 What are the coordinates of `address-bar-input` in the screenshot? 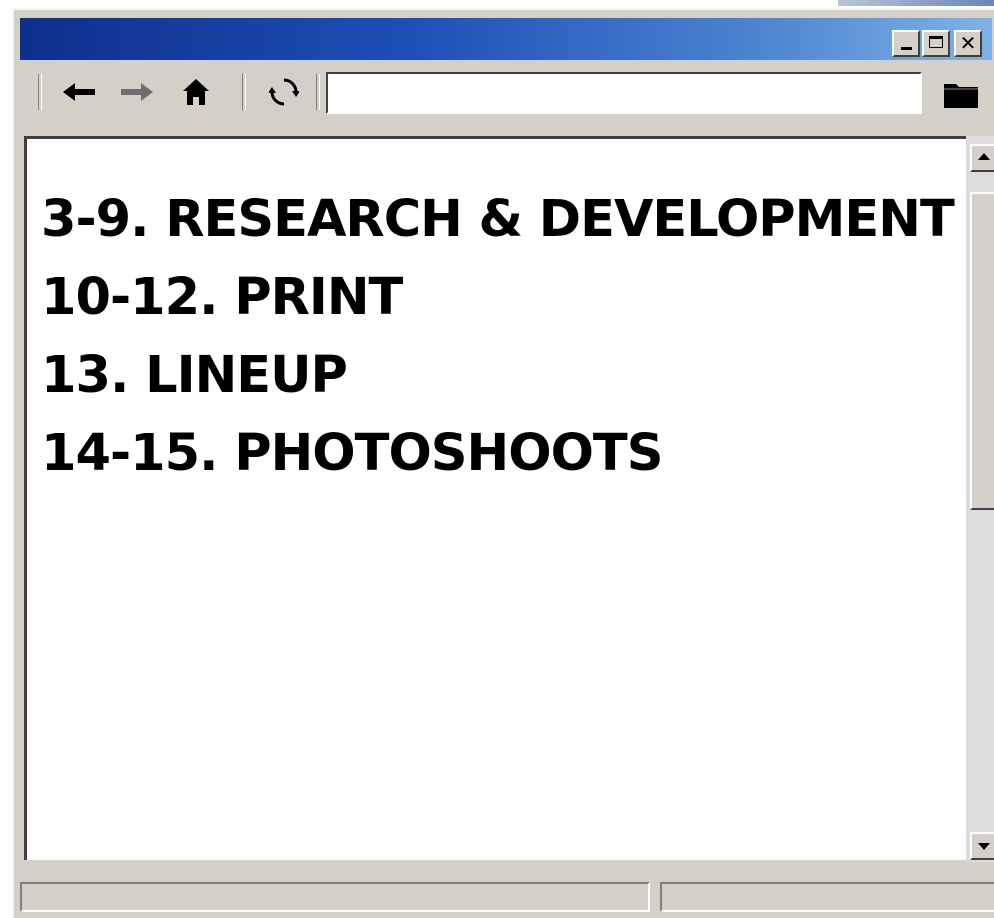 It's located at (624, 93).